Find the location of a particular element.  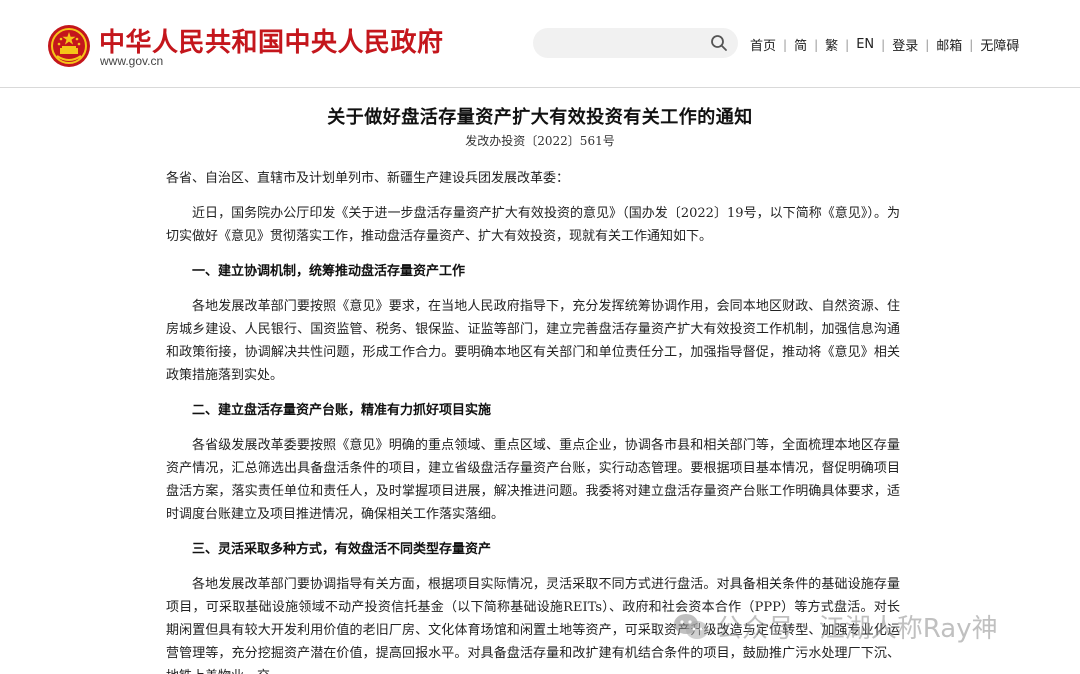

nav-traditional: 繁 is located at coordinates (831, 44).